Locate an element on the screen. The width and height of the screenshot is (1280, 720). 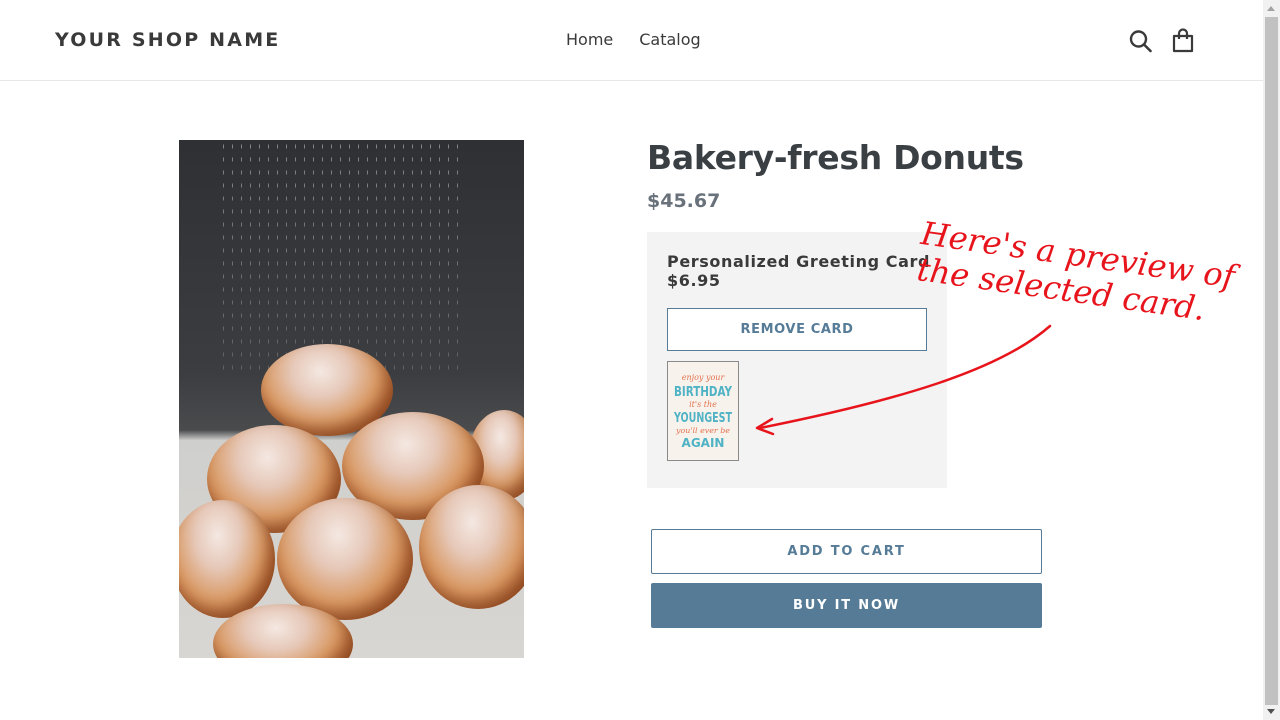
annotation-arrow is located at coordinates (903, 380).